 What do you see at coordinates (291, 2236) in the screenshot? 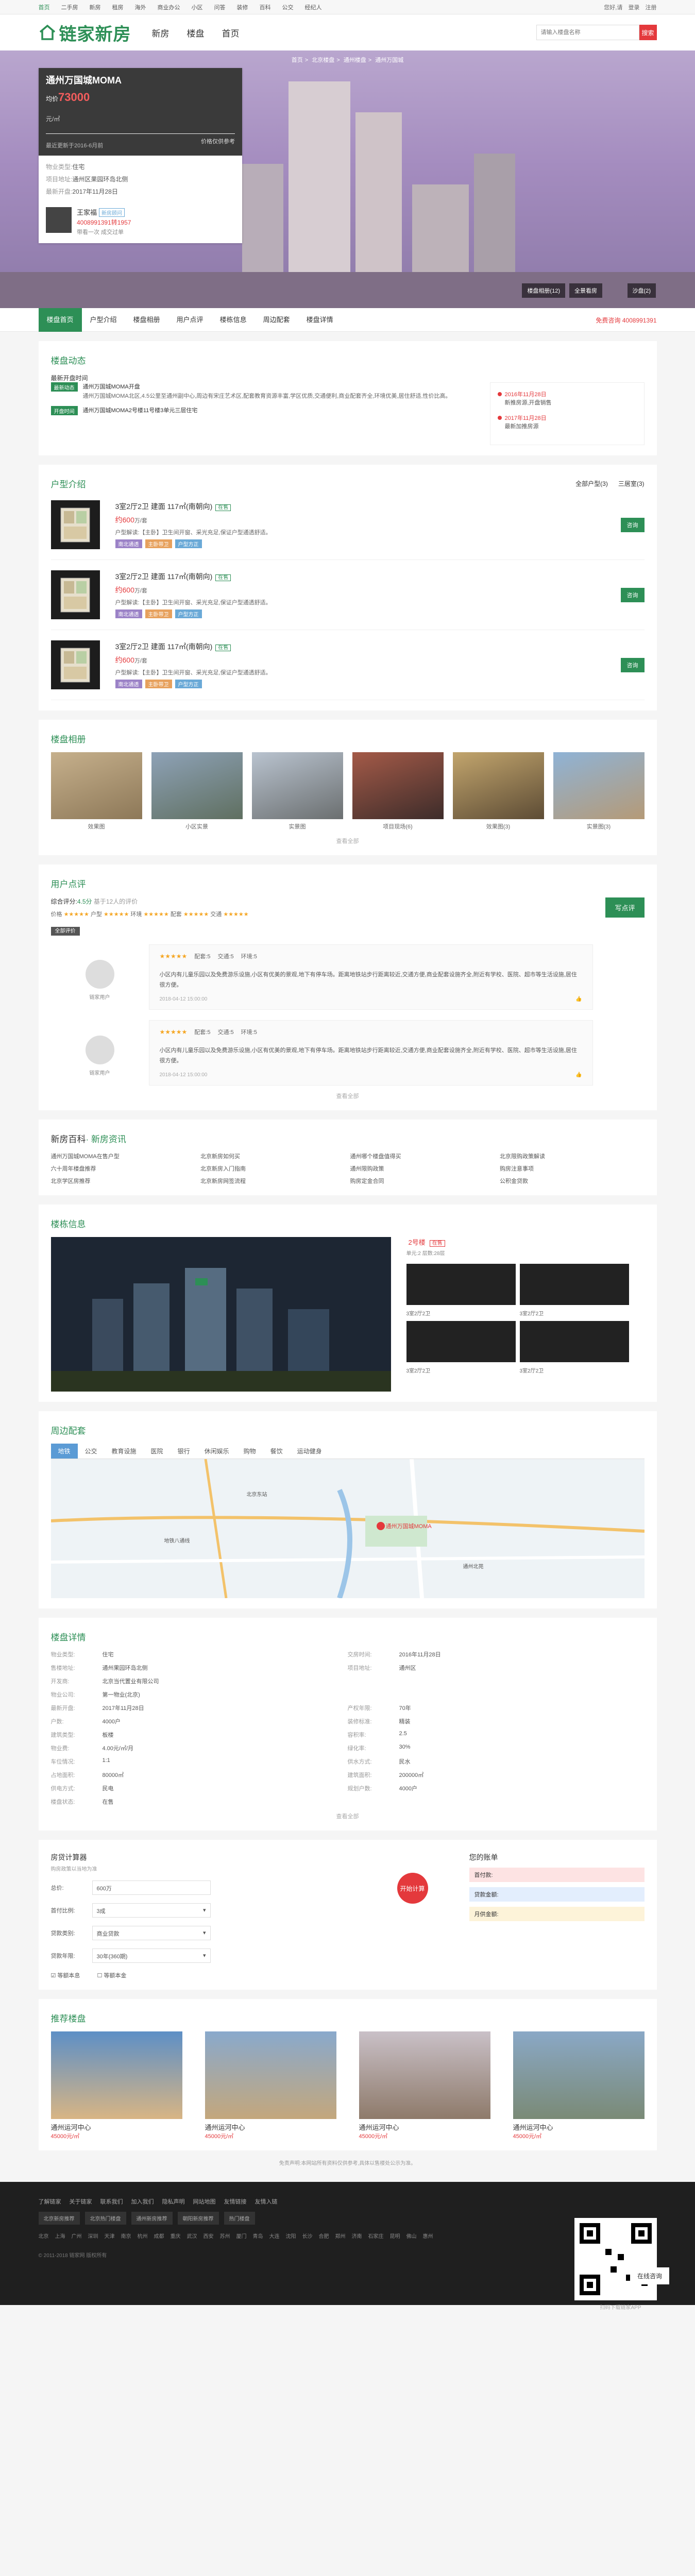
I see `footer-city-link: 沈阳` at bounding box center [291, 2236].